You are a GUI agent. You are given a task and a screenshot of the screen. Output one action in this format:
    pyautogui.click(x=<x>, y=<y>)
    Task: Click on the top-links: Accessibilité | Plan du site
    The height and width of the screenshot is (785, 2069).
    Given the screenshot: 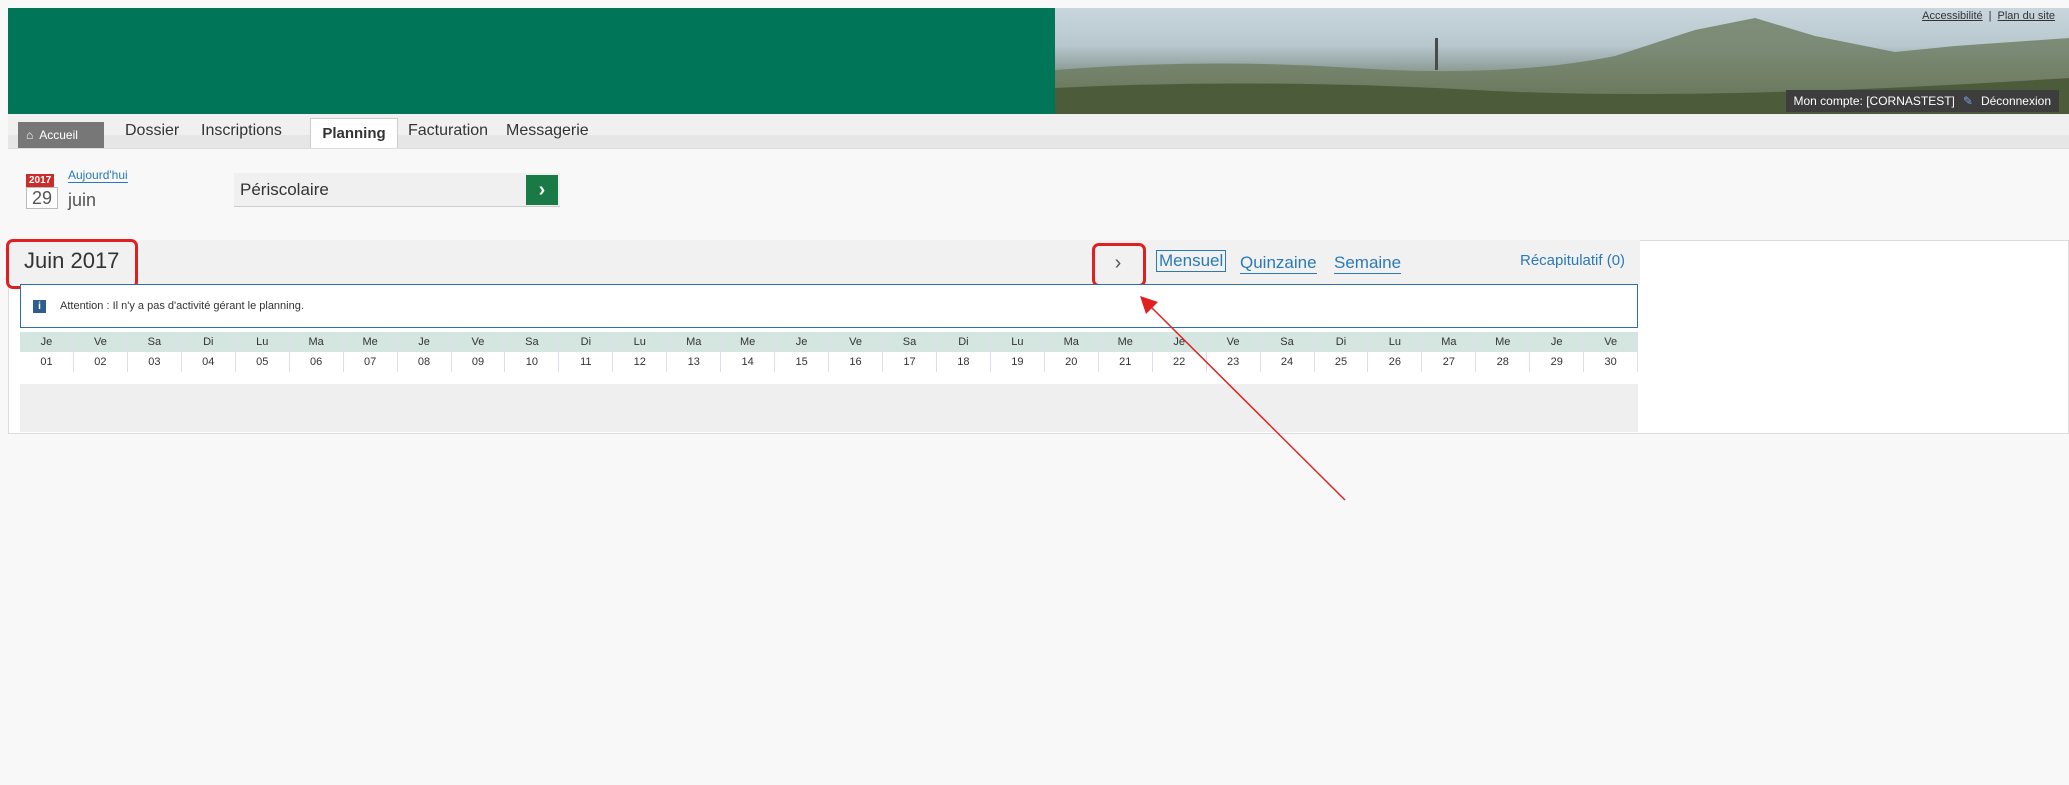 What is the action you would take?
    pyautogui.click(x=1988, y=16)
    